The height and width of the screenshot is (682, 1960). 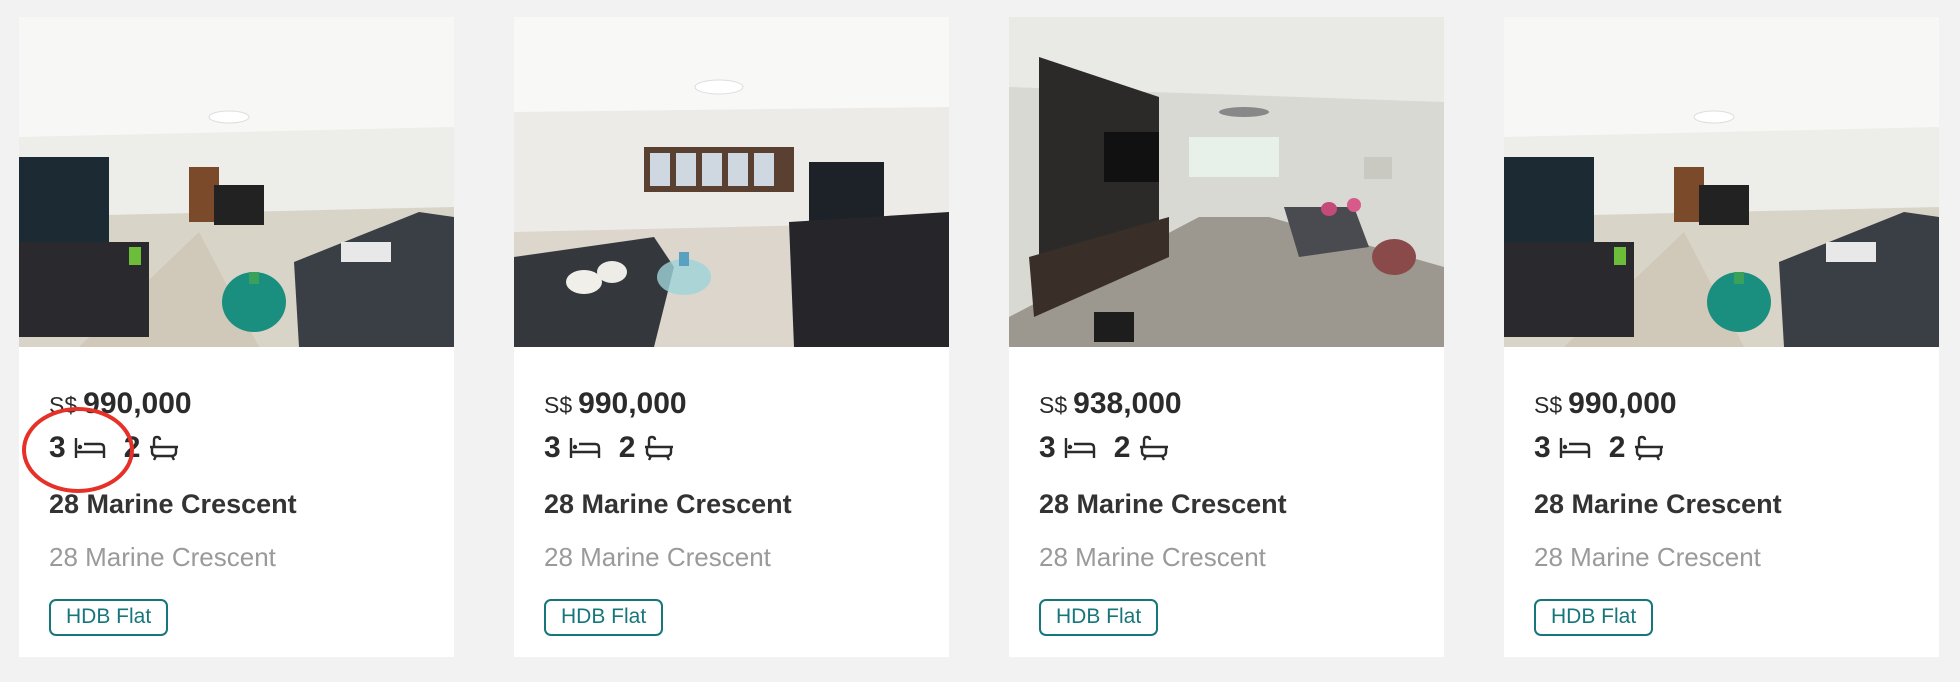 I want to click on listing-price: S$ 938,000, so click(x=1110, y=404).